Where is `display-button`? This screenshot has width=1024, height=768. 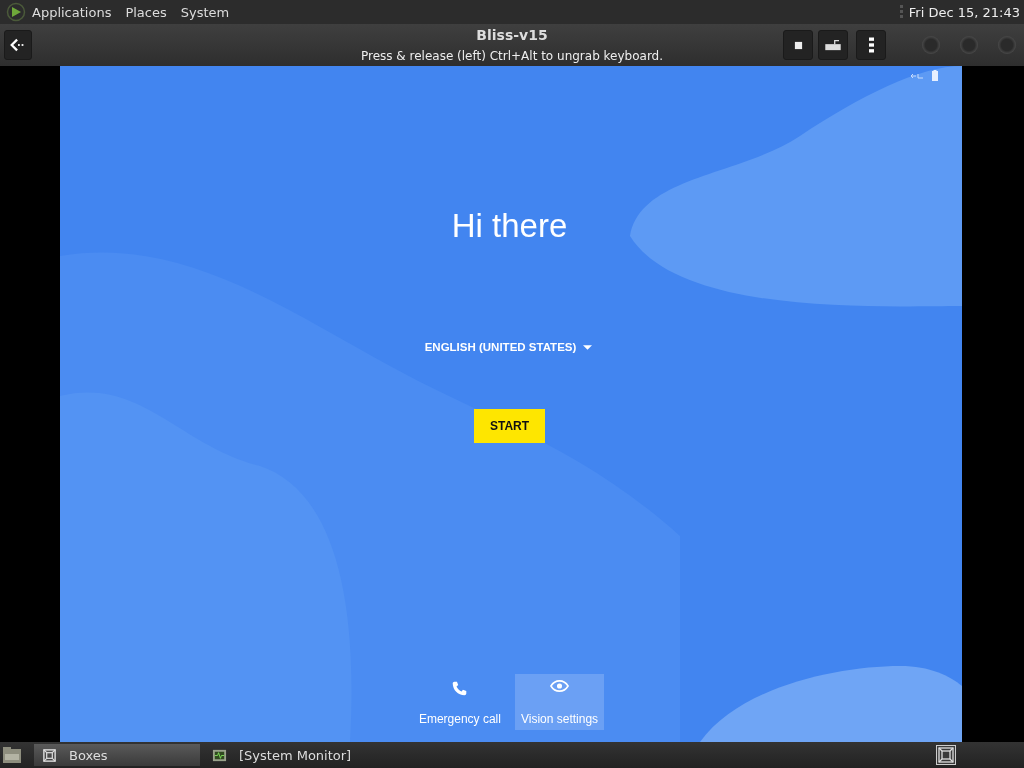
display-button is located at coordinates (798, 45).